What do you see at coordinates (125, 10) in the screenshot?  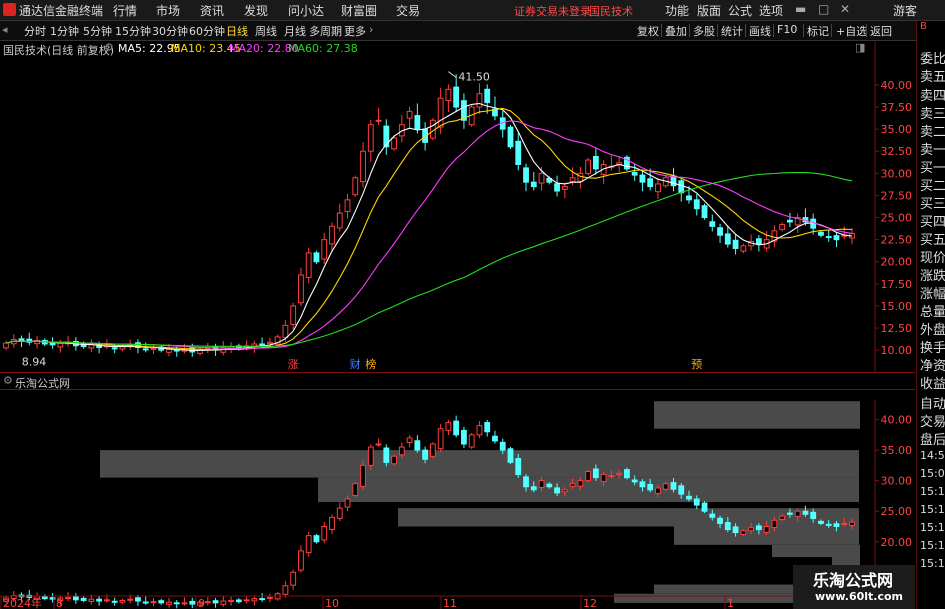 I see `menu-market: 行情` at bounding box center [125, 10].